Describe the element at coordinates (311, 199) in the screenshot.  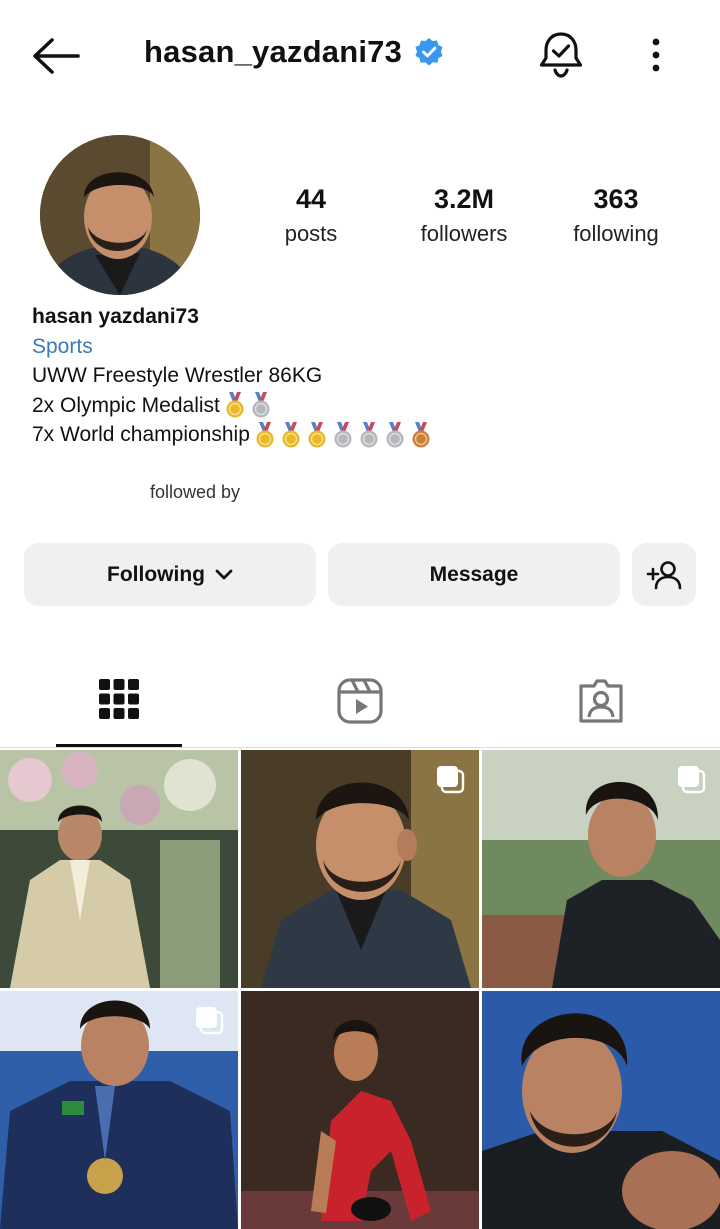
I see `posts-count: 44` at that location.